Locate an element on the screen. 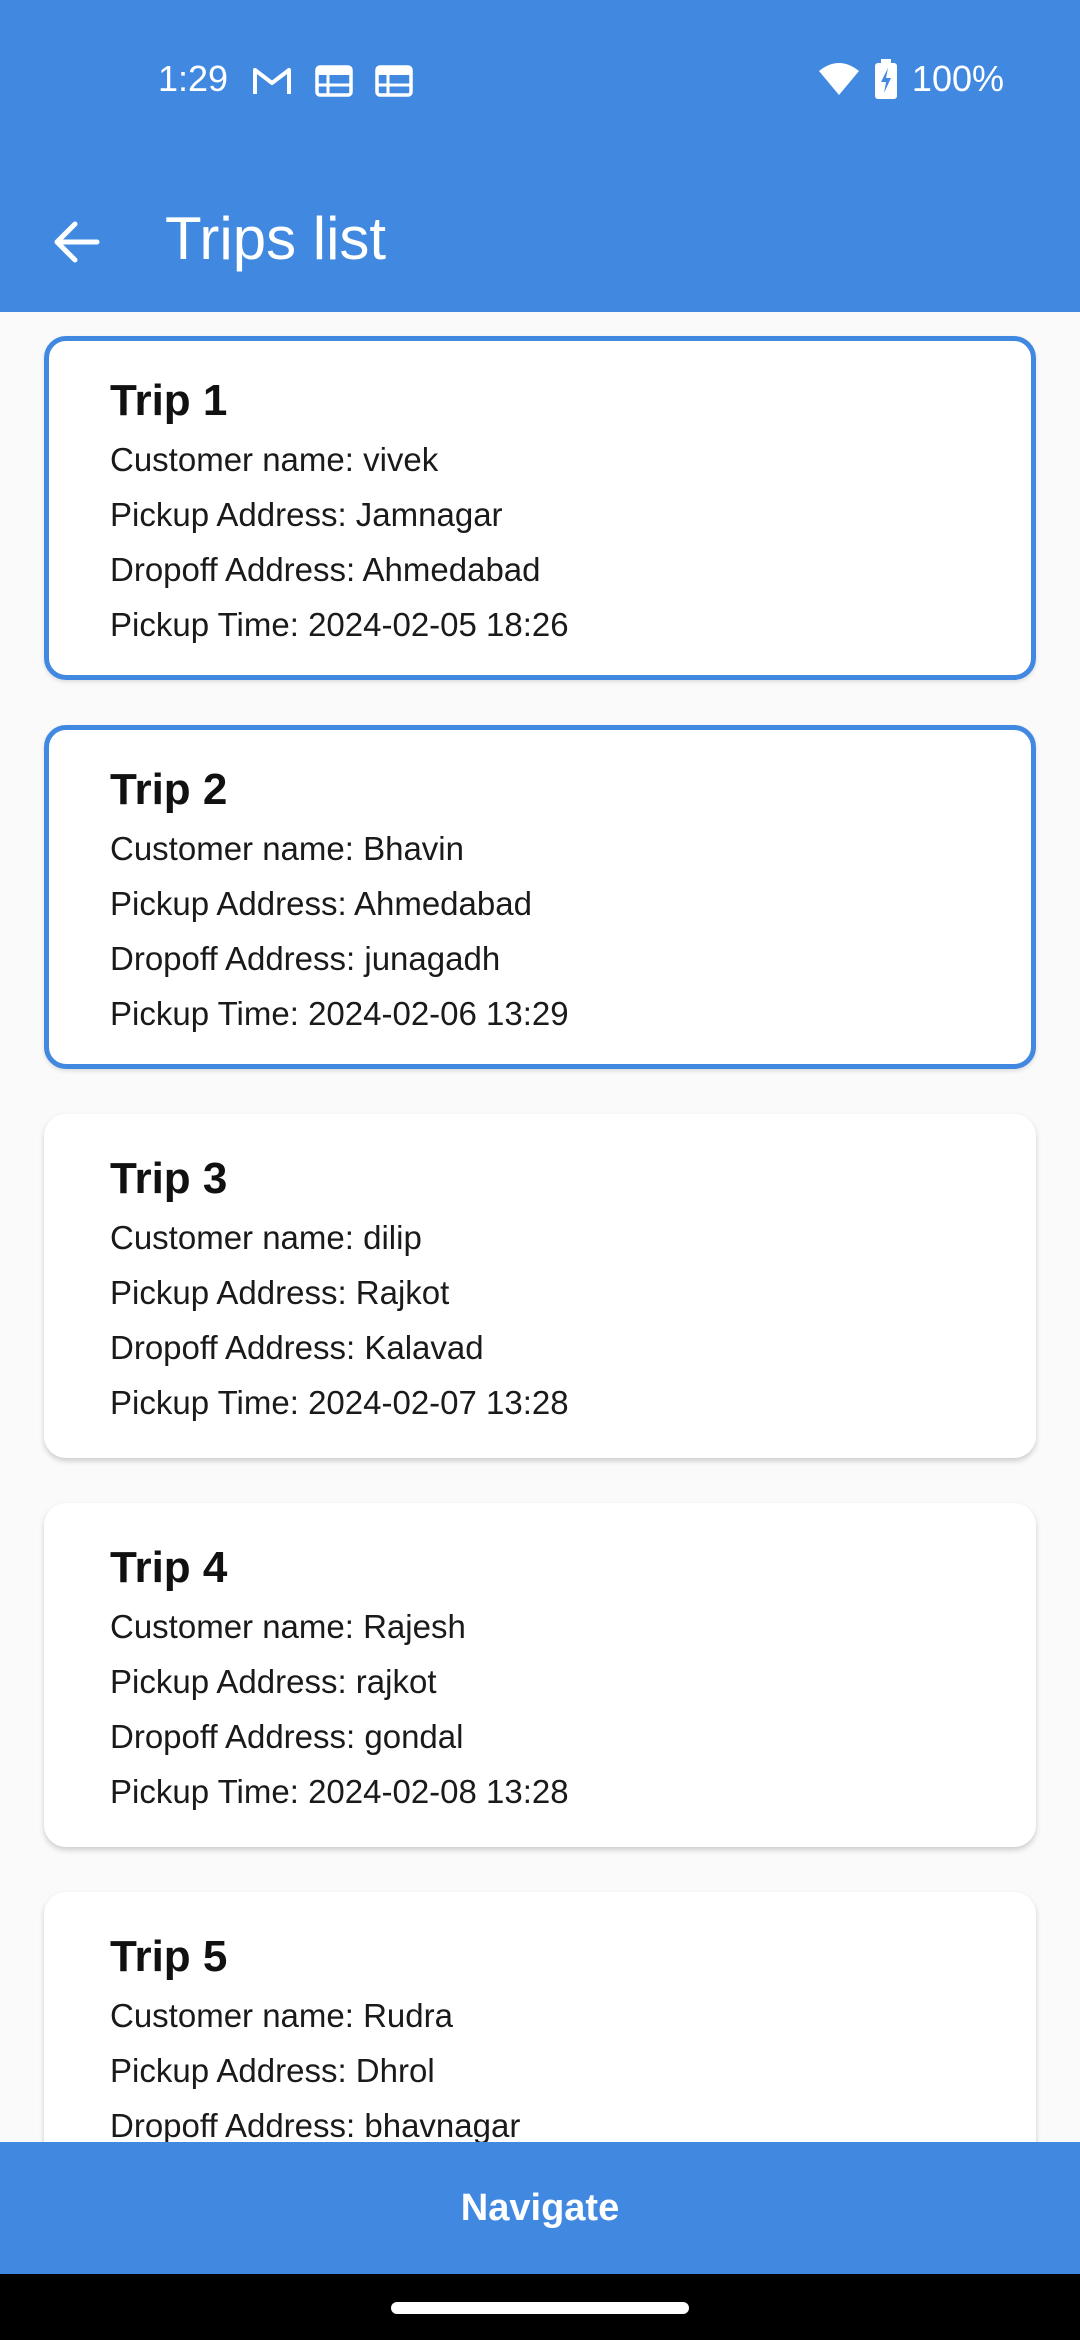 The height and width of the screenshot is (2340, 1080). customer-name: Customer name: dilip is located at coordinates (266, 1237).